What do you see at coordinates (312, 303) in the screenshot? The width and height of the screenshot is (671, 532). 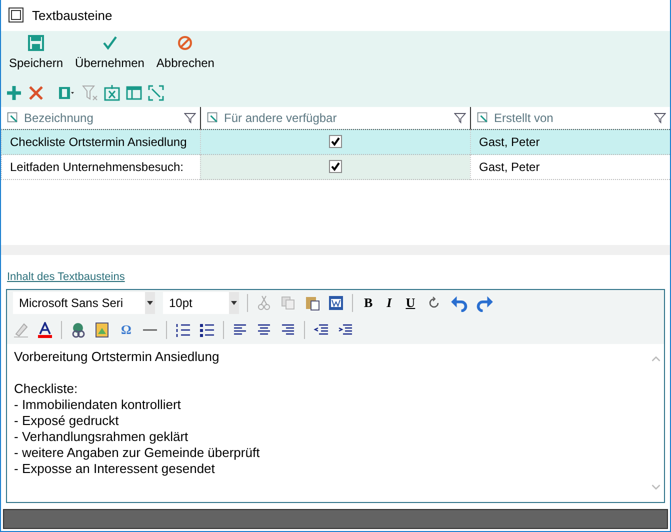 I see `paste-icon` at bounding box center [312, 303].